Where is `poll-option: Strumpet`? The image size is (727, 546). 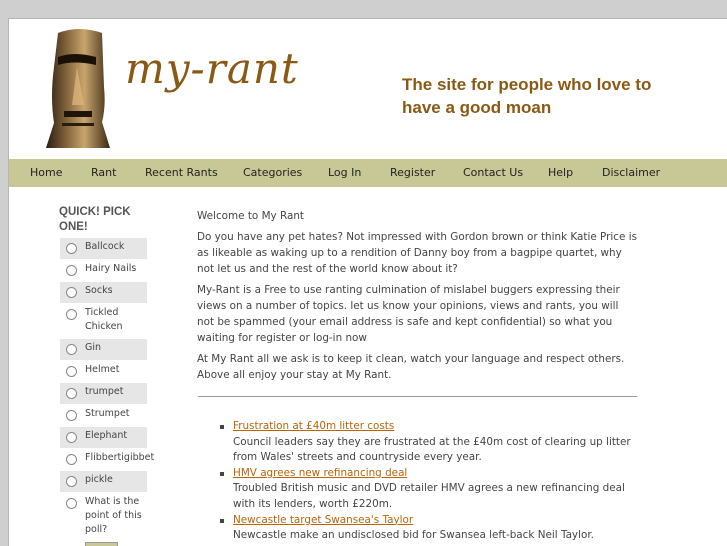 poll-option: Strumpet is located at coordinates (103, 415).